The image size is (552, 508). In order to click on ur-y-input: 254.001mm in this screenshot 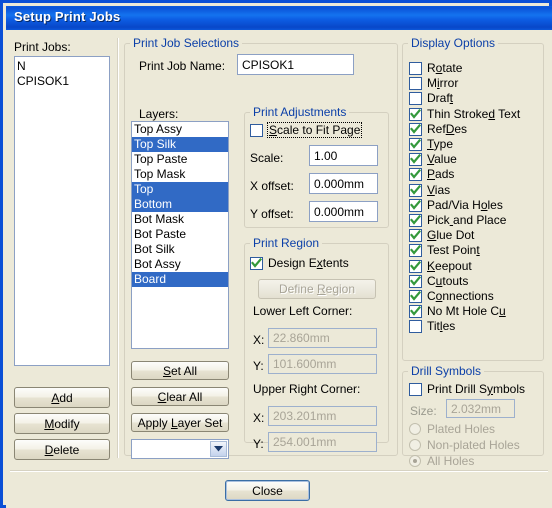, I will do `click(322, 442)`.